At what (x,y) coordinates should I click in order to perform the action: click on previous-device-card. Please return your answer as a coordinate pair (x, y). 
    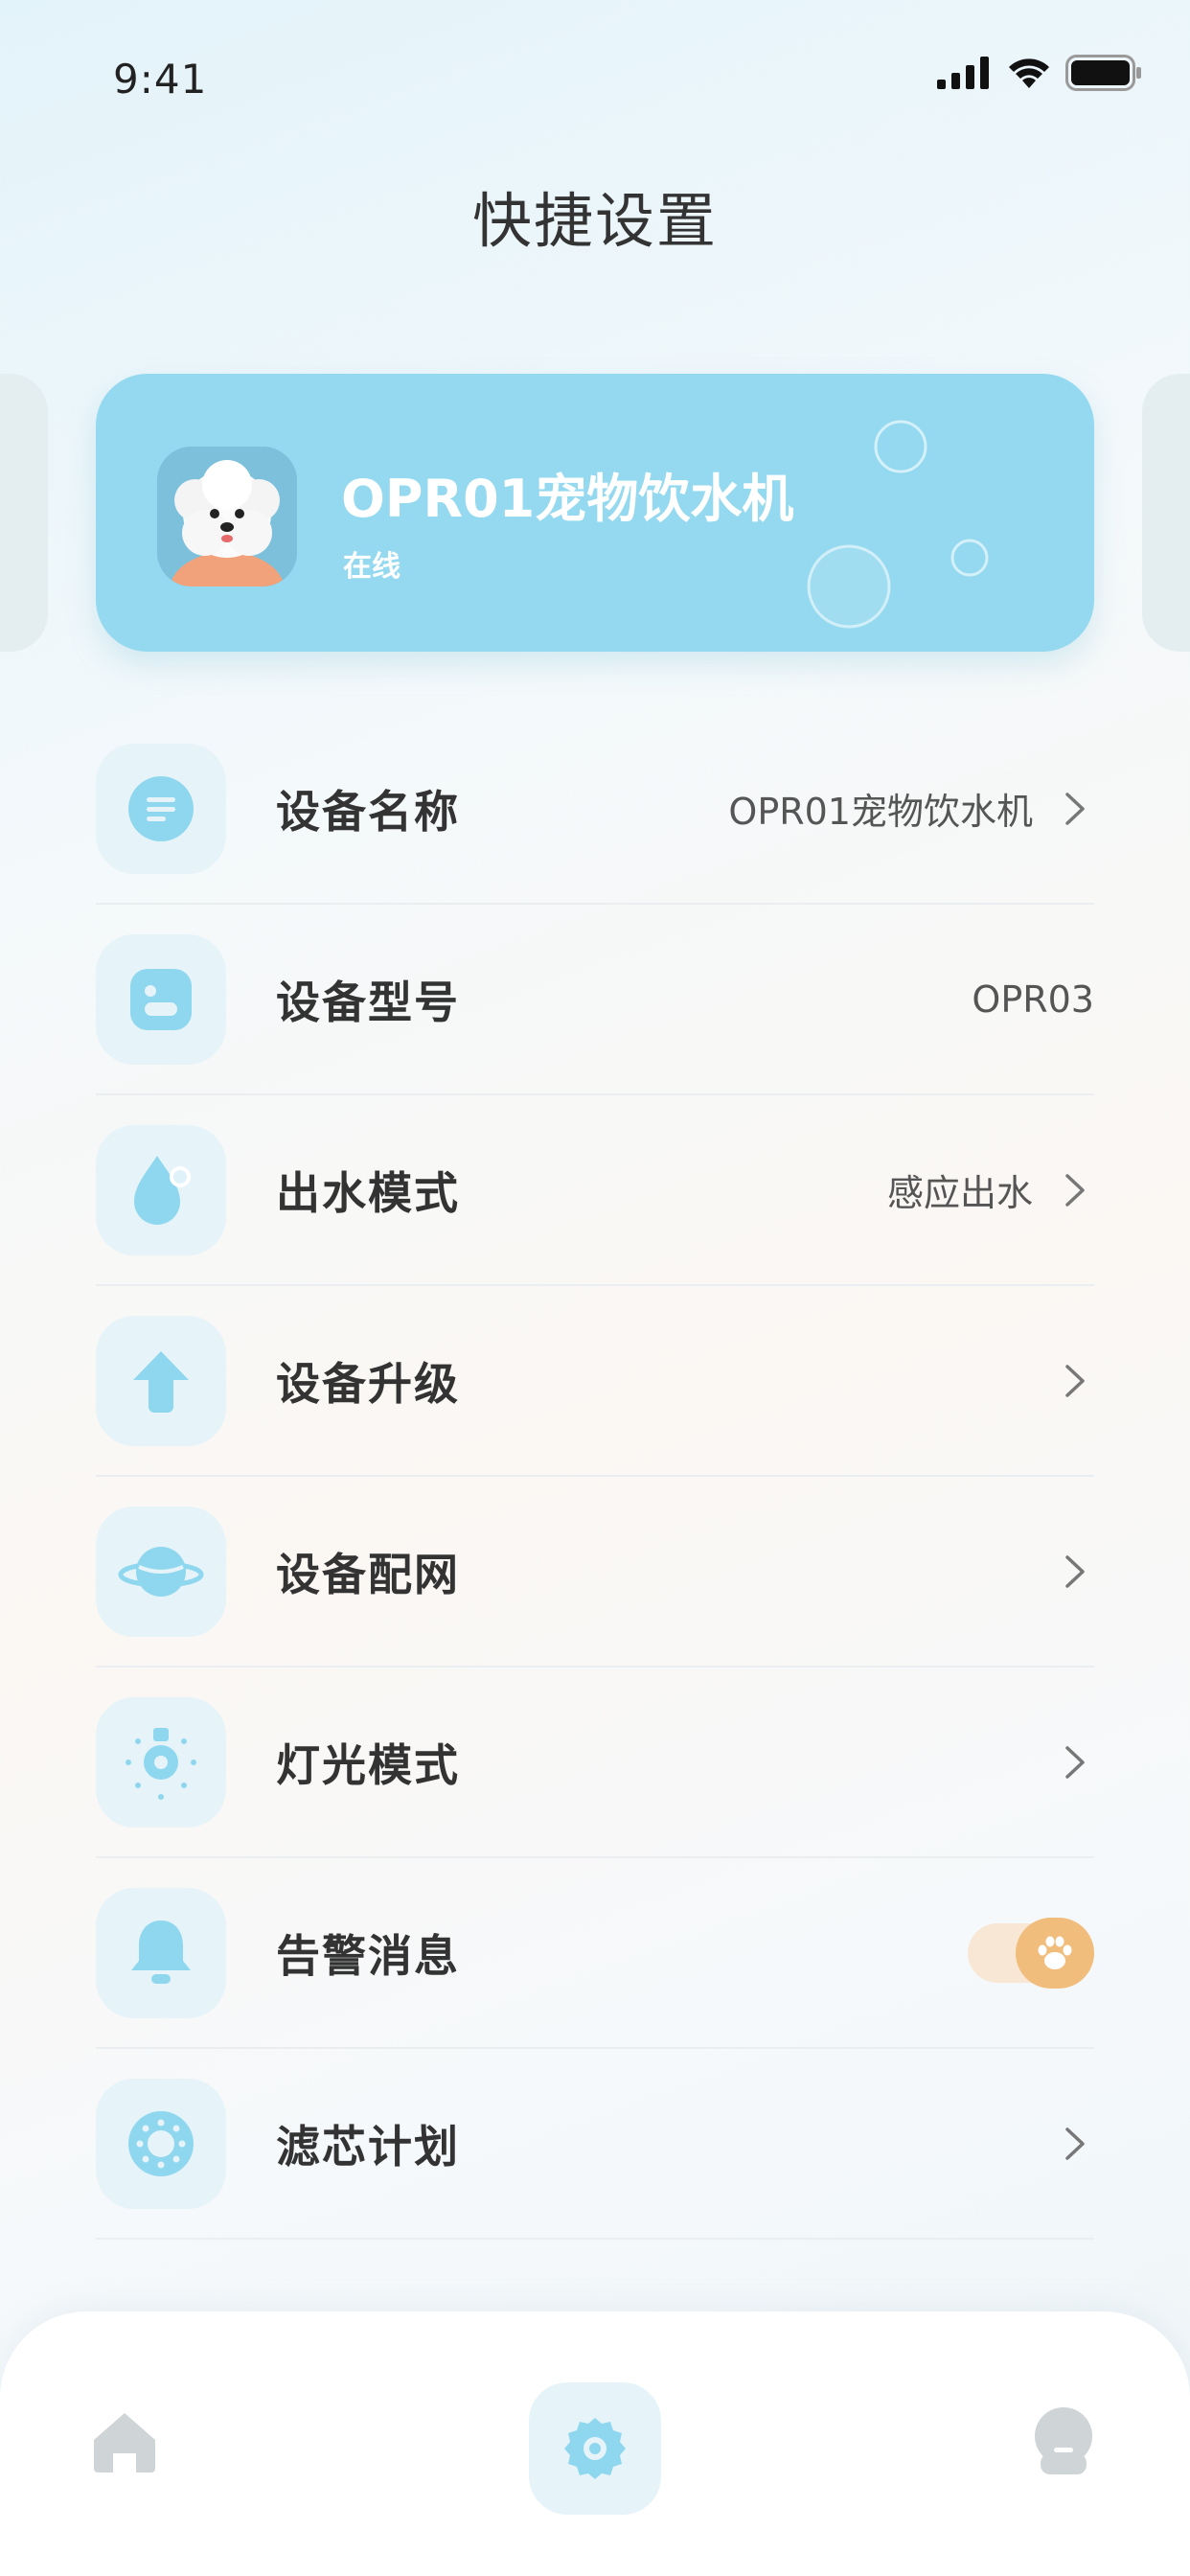
    Looking at the image, I should click on (24, 513).